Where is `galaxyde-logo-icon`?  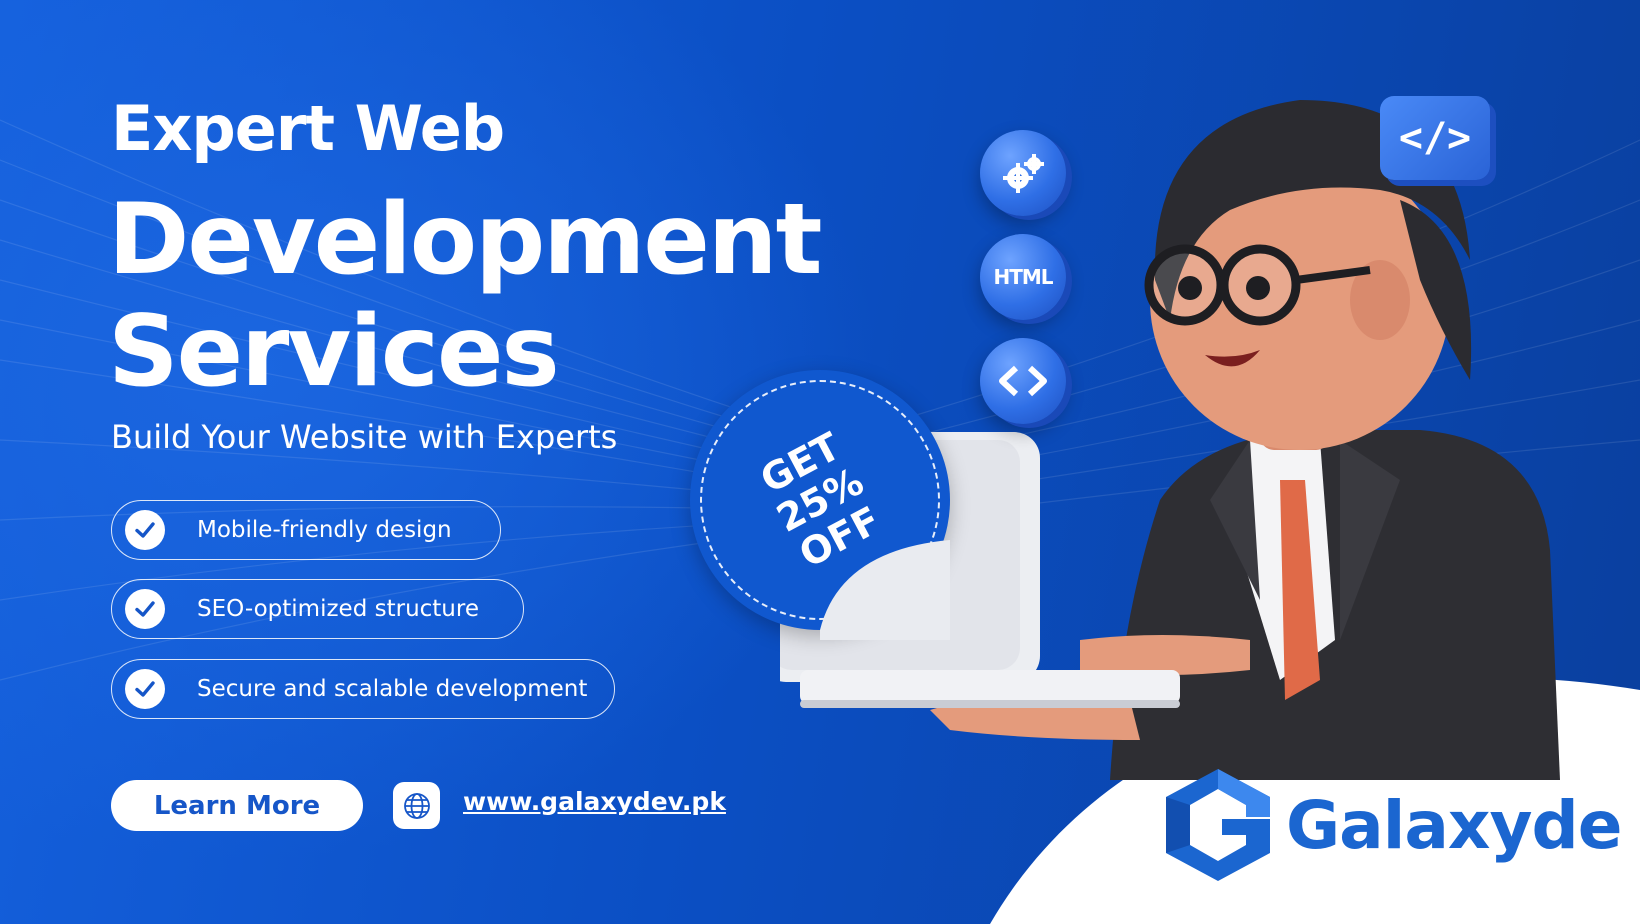
galaxyde-logo-icon is located at coordinates (1218, 825).